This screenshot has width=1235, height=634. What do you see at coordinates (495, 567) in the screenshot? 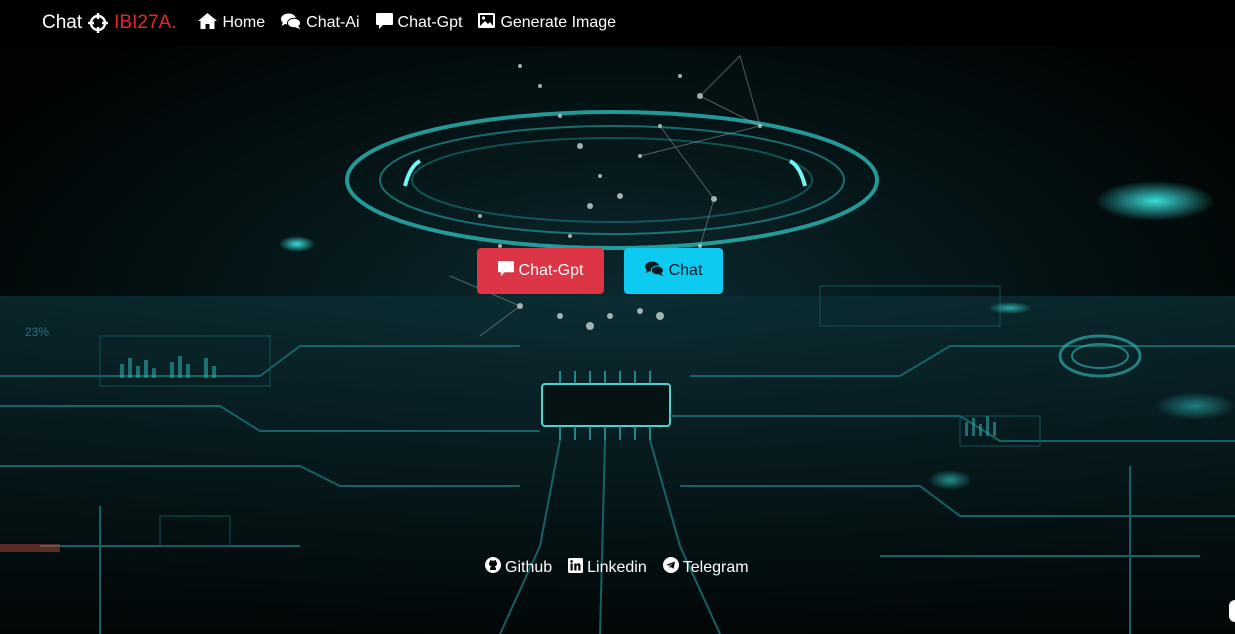
I see `github-icon` at bounding box center [495, 567].